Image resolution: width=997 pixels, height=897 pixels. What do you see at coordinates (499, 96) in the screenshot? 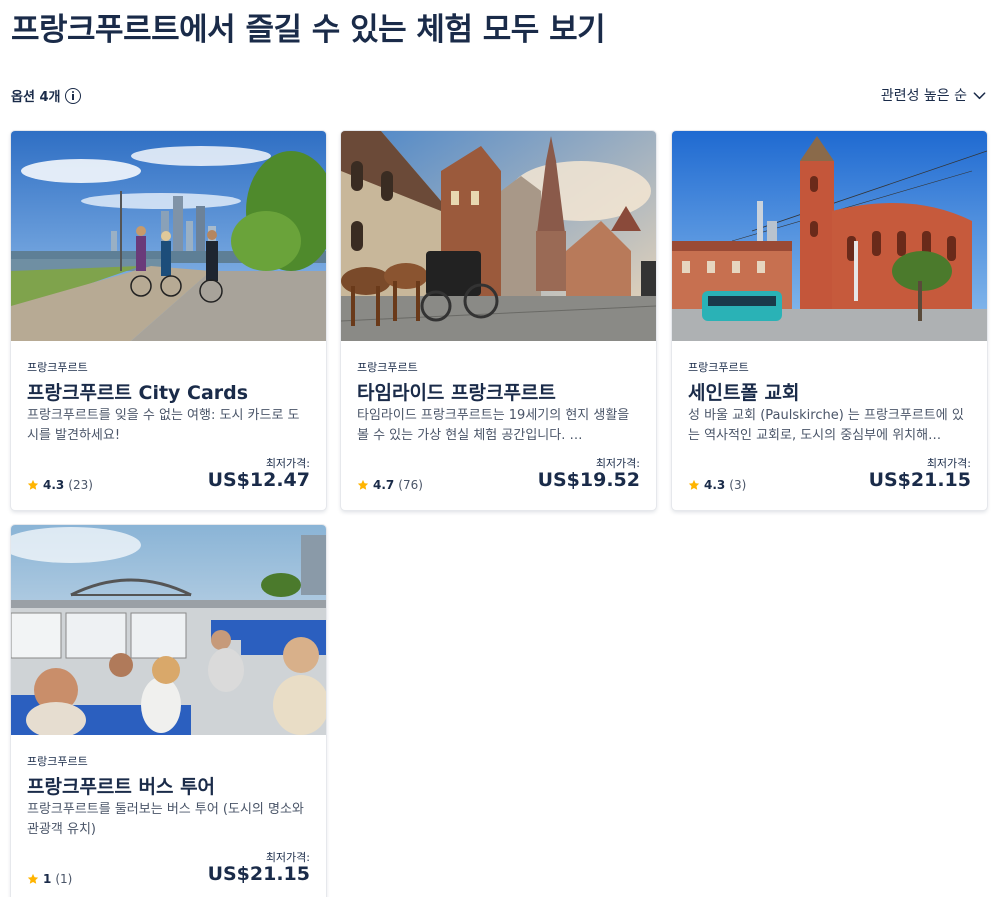
I see `results-toolbar: 옵션 4개 관련성 높은 순` at bounding box center [499, 96].